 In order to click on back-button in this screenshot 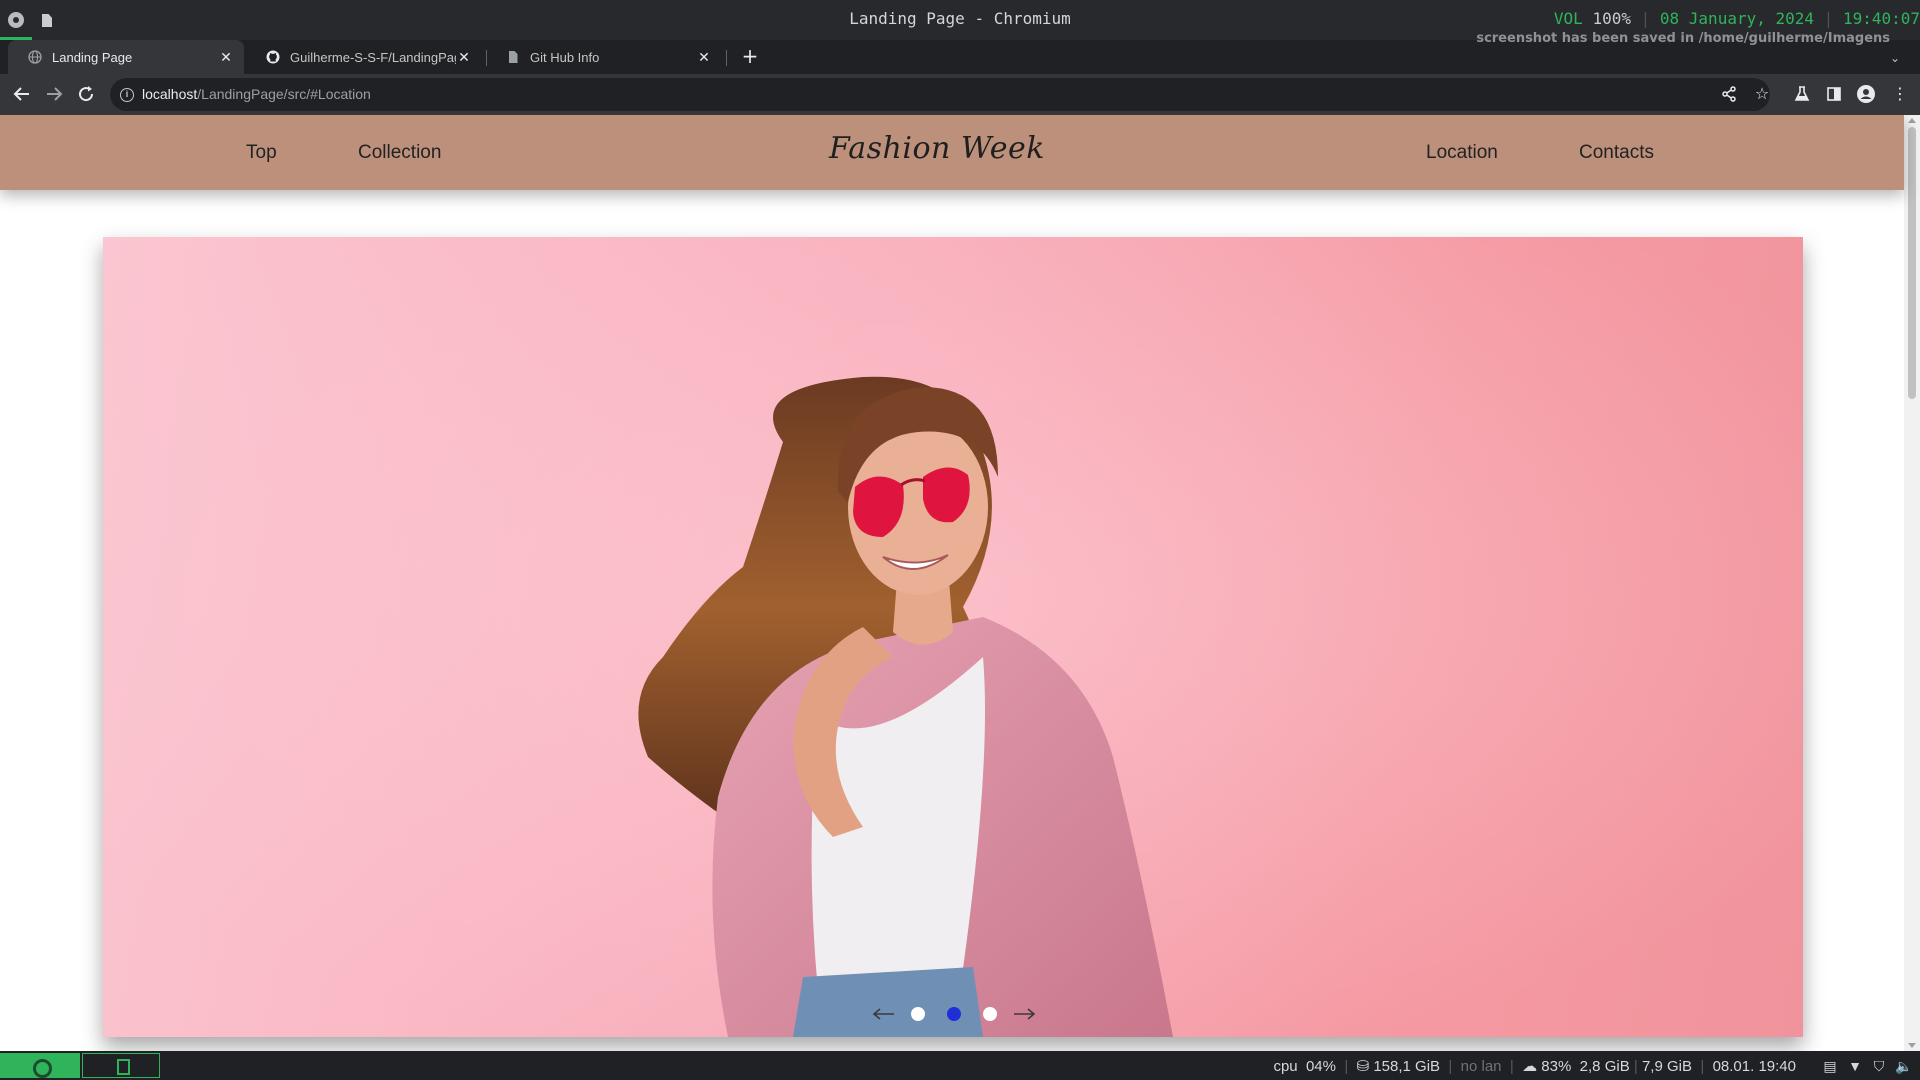, I will do `click(22, 94)`.